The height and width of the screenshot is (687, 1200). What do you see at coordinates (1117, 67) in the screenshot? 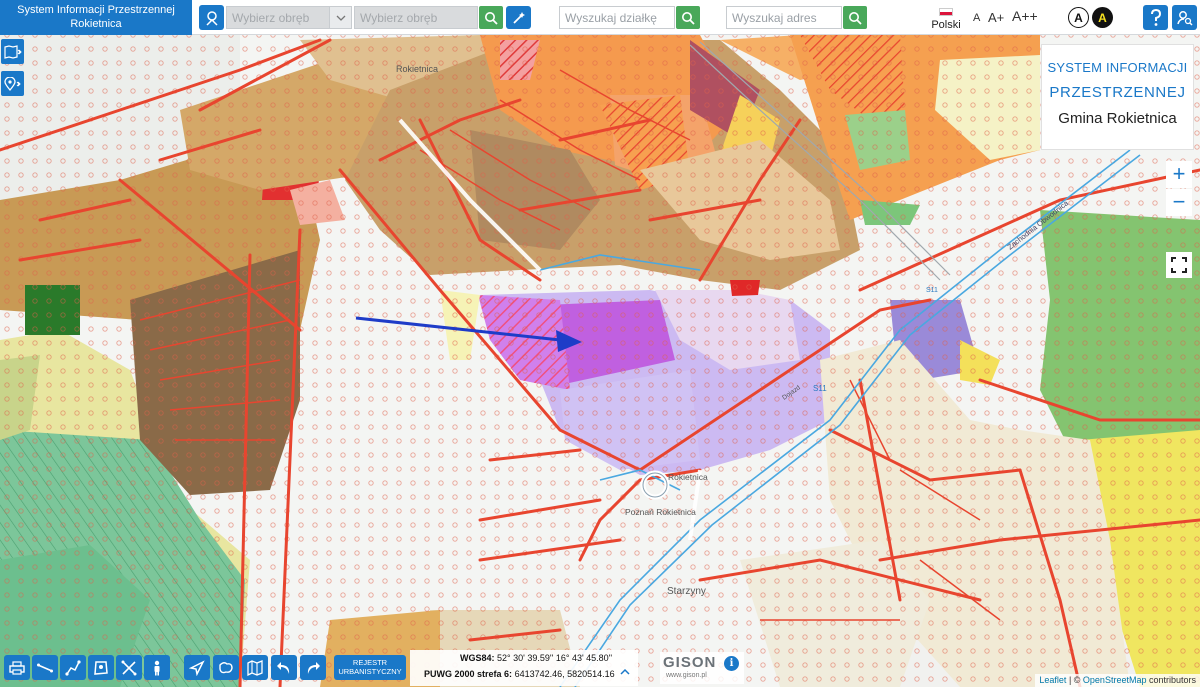
I see `info-line1: SYSTEM INFORMACJI` at bounding box center [1117, 67].